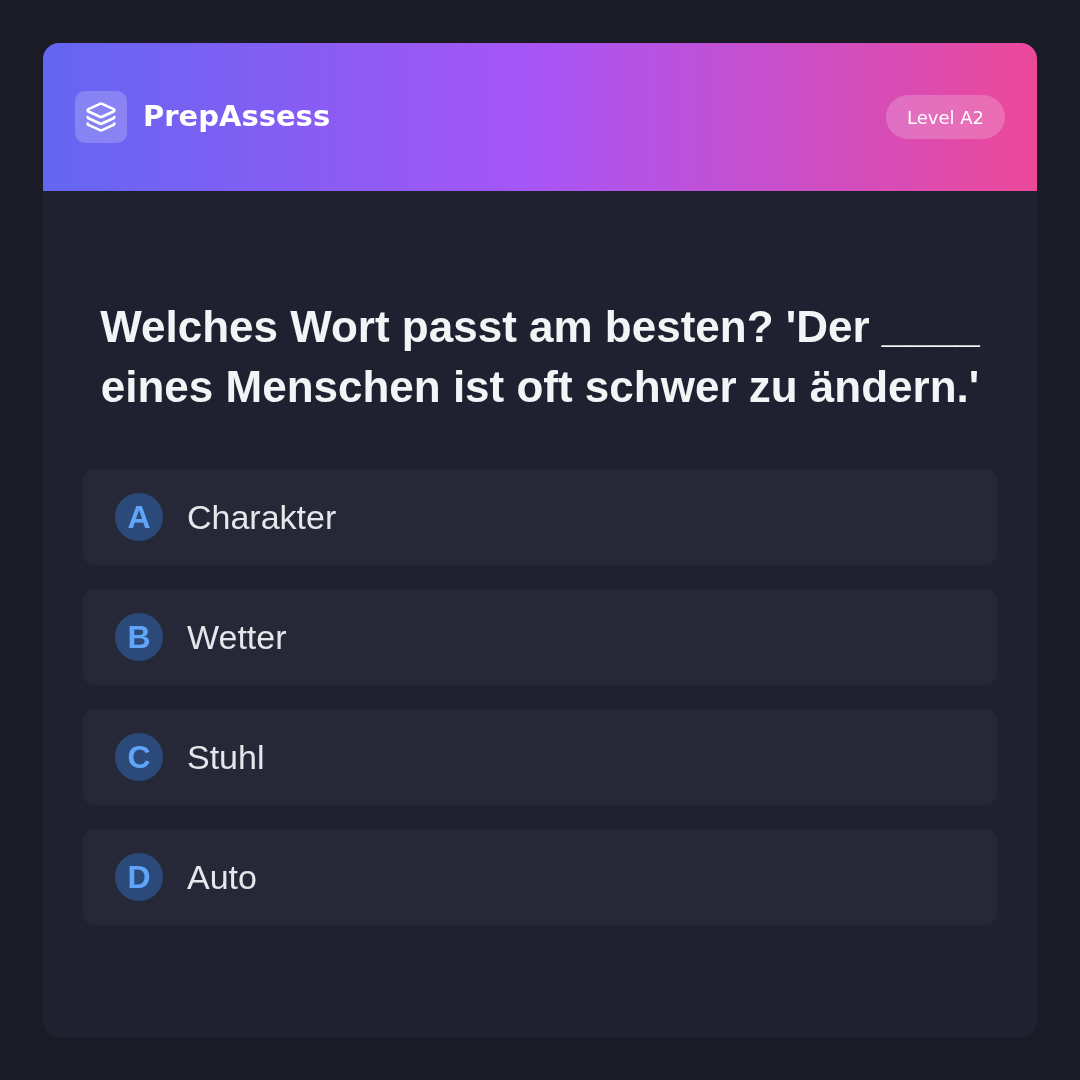 This screenshot has width=1080, height=1080. Describe the element at coordinates (262, 517) in the screenshot. I see `option-text: Charakter` at that location.